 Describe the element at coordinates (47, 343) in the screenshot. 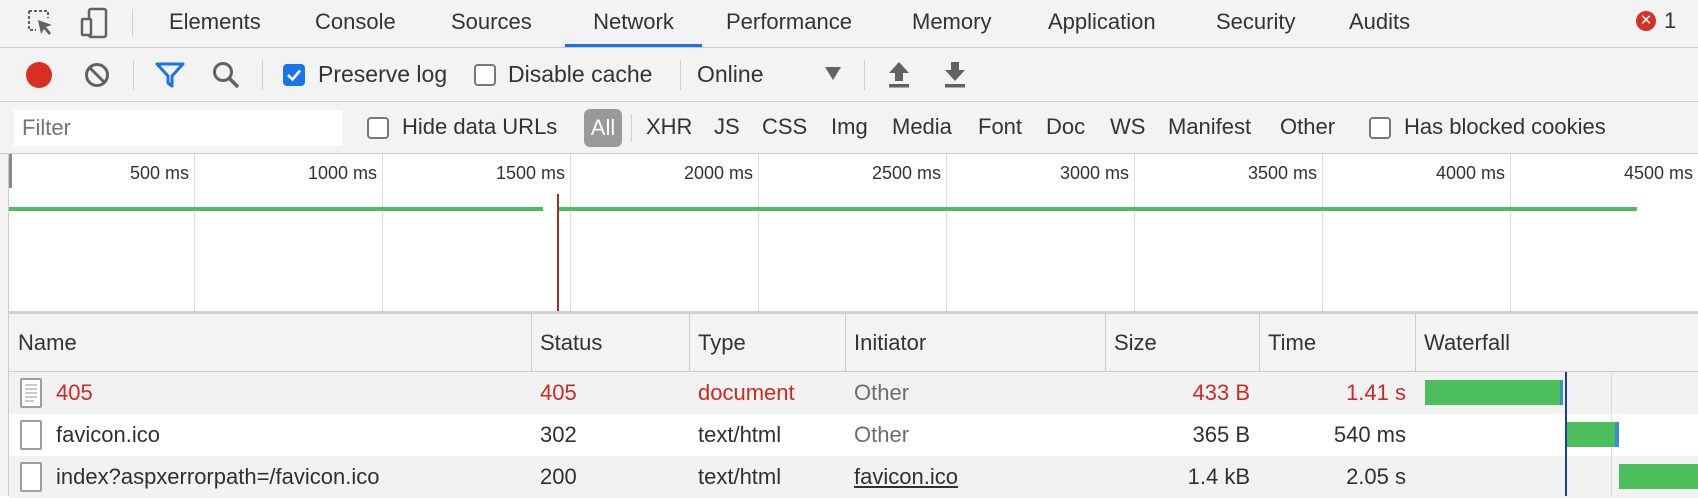

I see `column-header-name: Name` at that location.